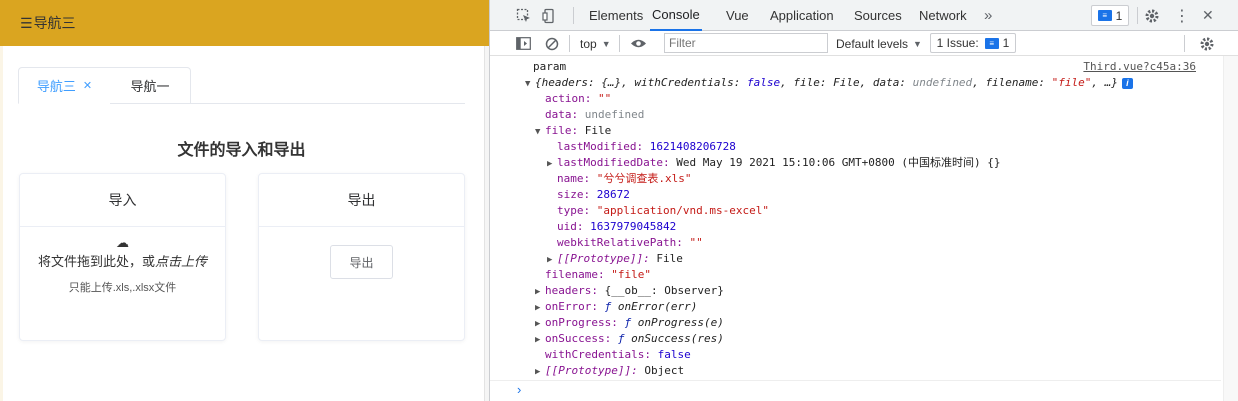  What do you see at coordinates (578, 98) in the screenshot?
I see `prop-action: action: ""` at bounding box center [578, 98].